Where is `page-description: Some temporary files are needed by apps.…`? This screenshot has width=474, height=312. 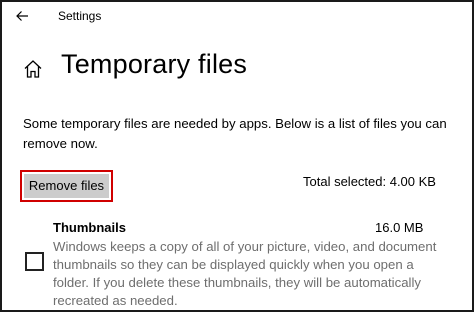 page-description: Some temporary files are needed by apps.… is located at coordinates (235, 133).